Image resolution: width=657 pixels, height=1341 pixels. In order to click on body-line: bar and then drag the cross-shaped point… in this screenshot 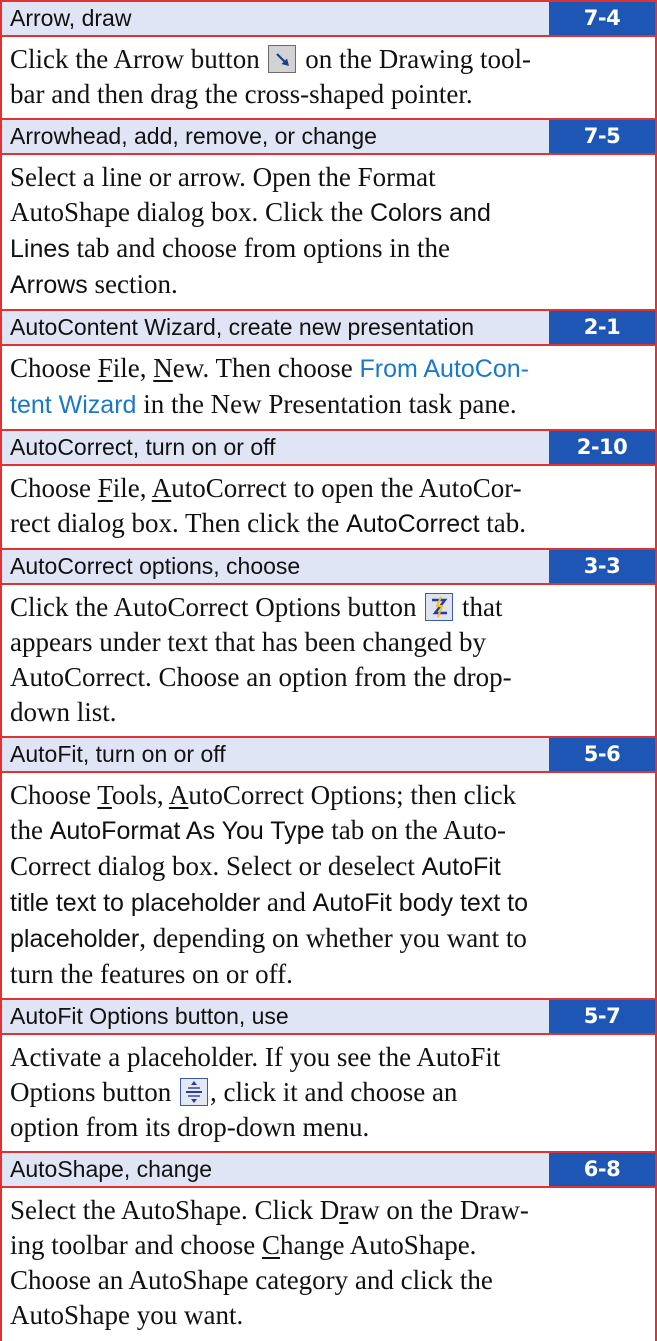, I will do `click(328, 94)`.